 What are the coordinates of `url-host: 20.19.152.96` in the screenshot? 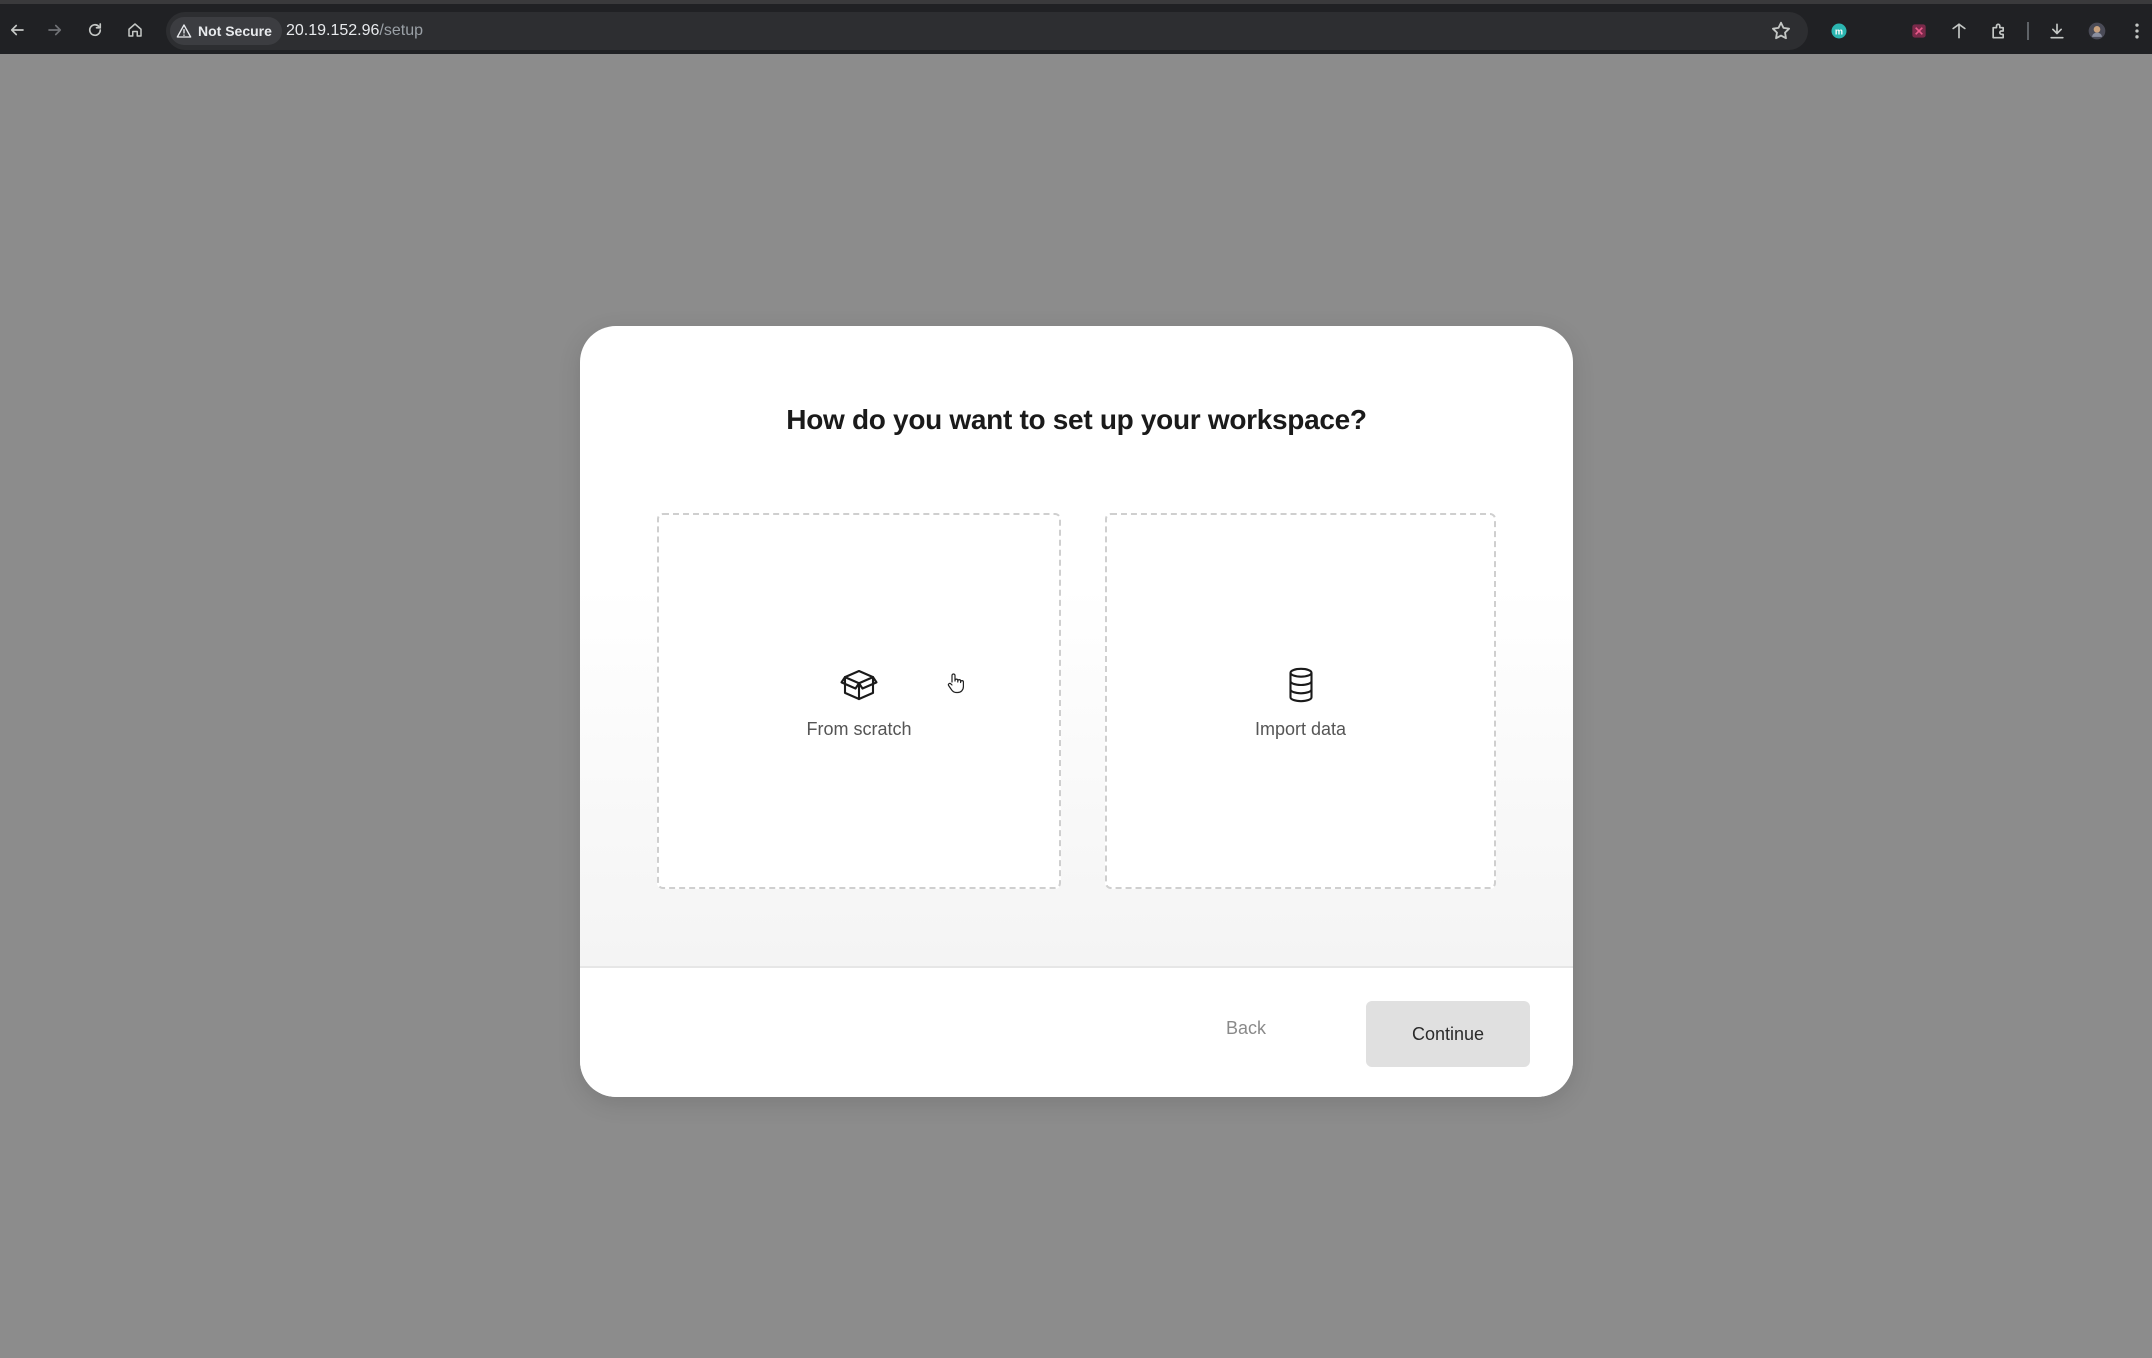 It's located at (333, 30).